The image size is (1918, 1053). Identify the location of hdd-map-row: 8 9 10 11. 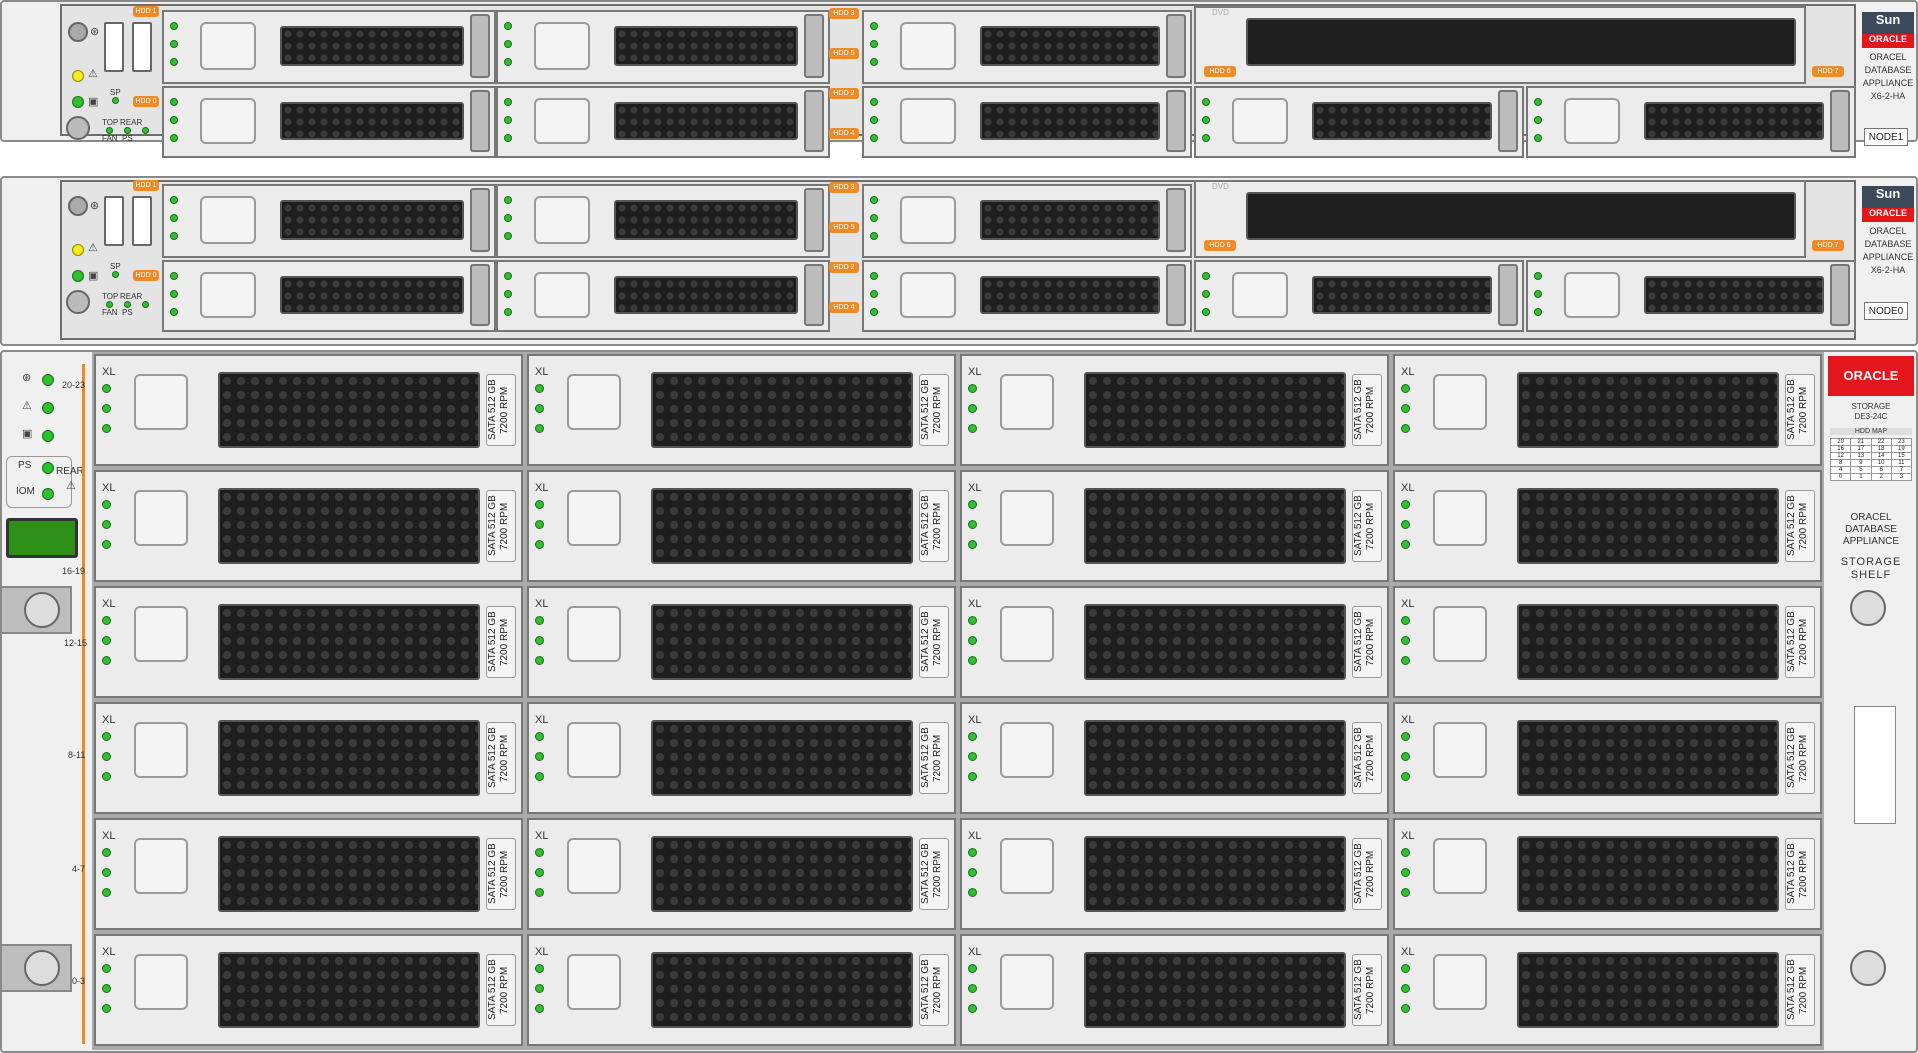
(1871, 463).